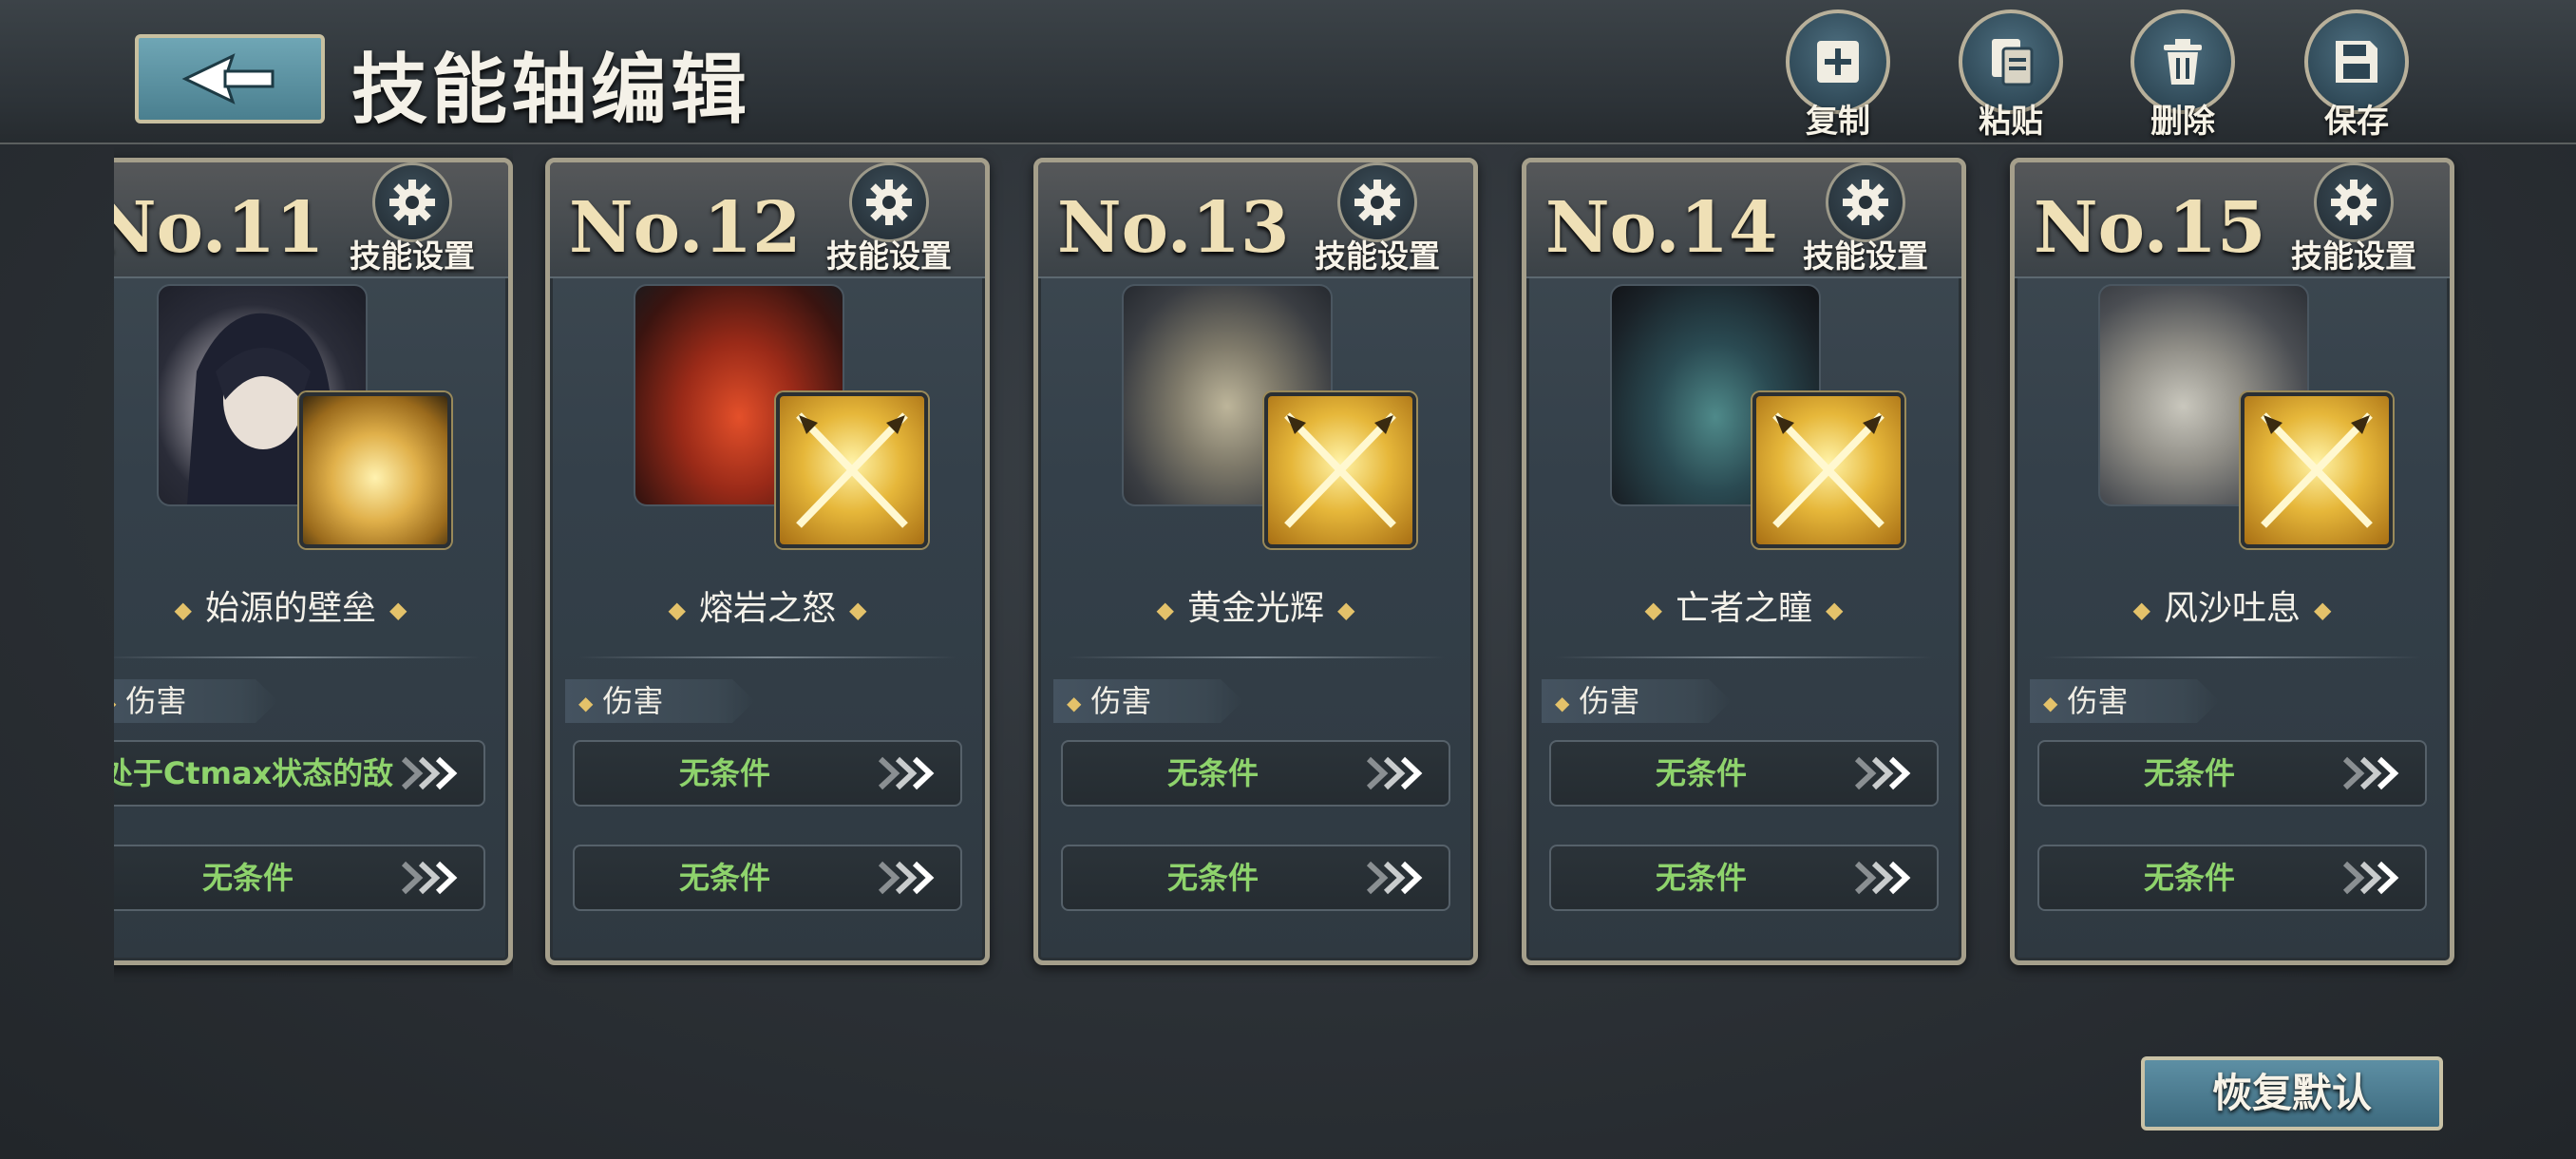 The image size is (2576, 1159). What do you see at coordinates (2232, 561) in the screenshot?
I see `skill-card-15: No.15 技能设置 ◆ 风沙吐息 ◆ ◆ 伤害 无条件 无条件` at bounding box center [2232, 561].